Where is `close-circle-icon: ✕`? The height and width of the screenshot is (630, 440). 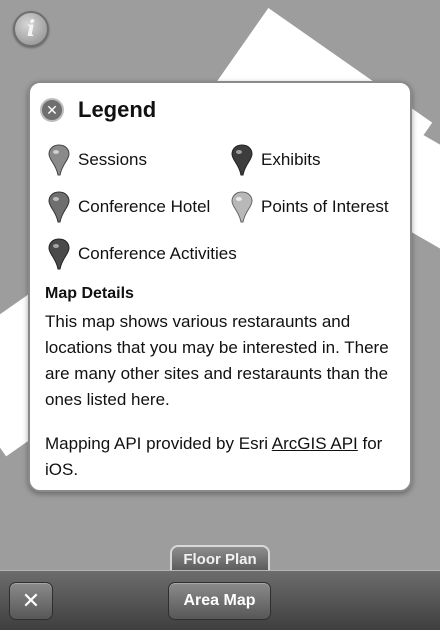
close-circle-icon: ✕ is located at coordinates (52, 110).